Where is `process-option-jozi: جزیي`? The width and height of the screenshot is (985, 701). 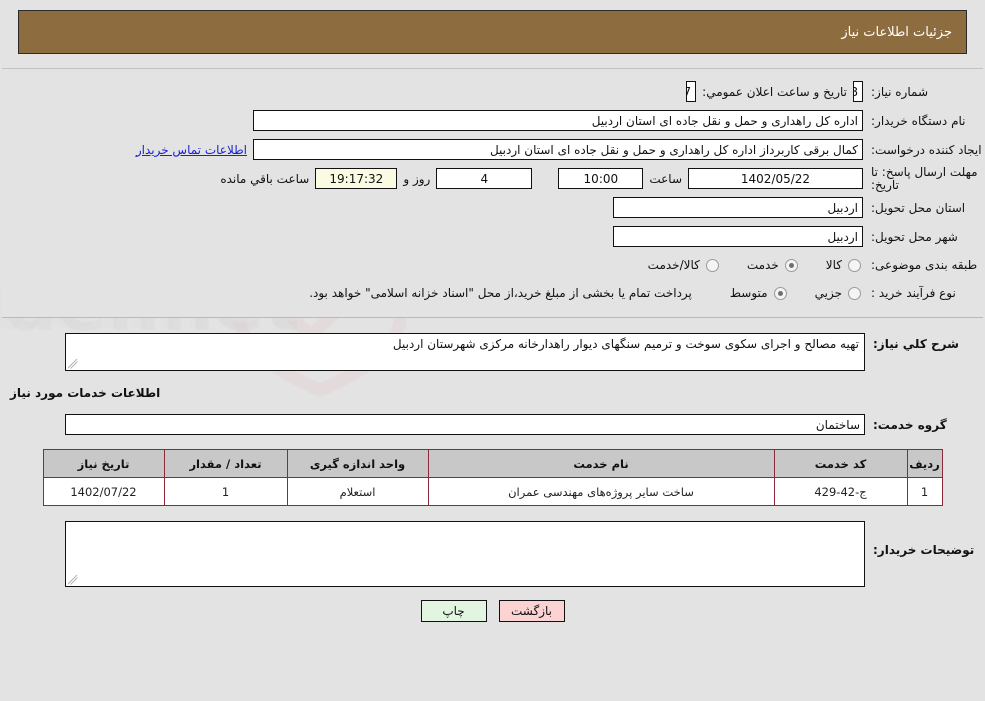 process-option-jozi: جزیي is located at coordinates (839, 293).